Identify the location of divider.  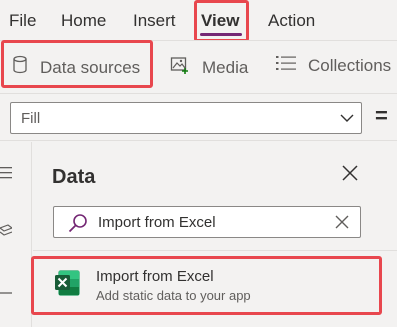
(215, 250).